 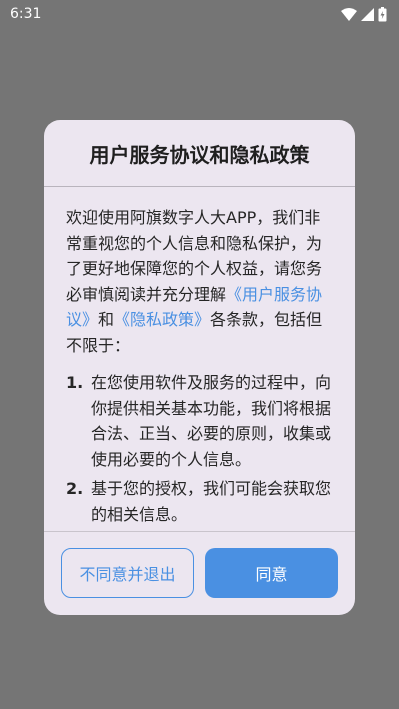 What do you see at coordinates (382, 14) in the screenshot?
I see `battery-icon` at bounding box center [382, 14].